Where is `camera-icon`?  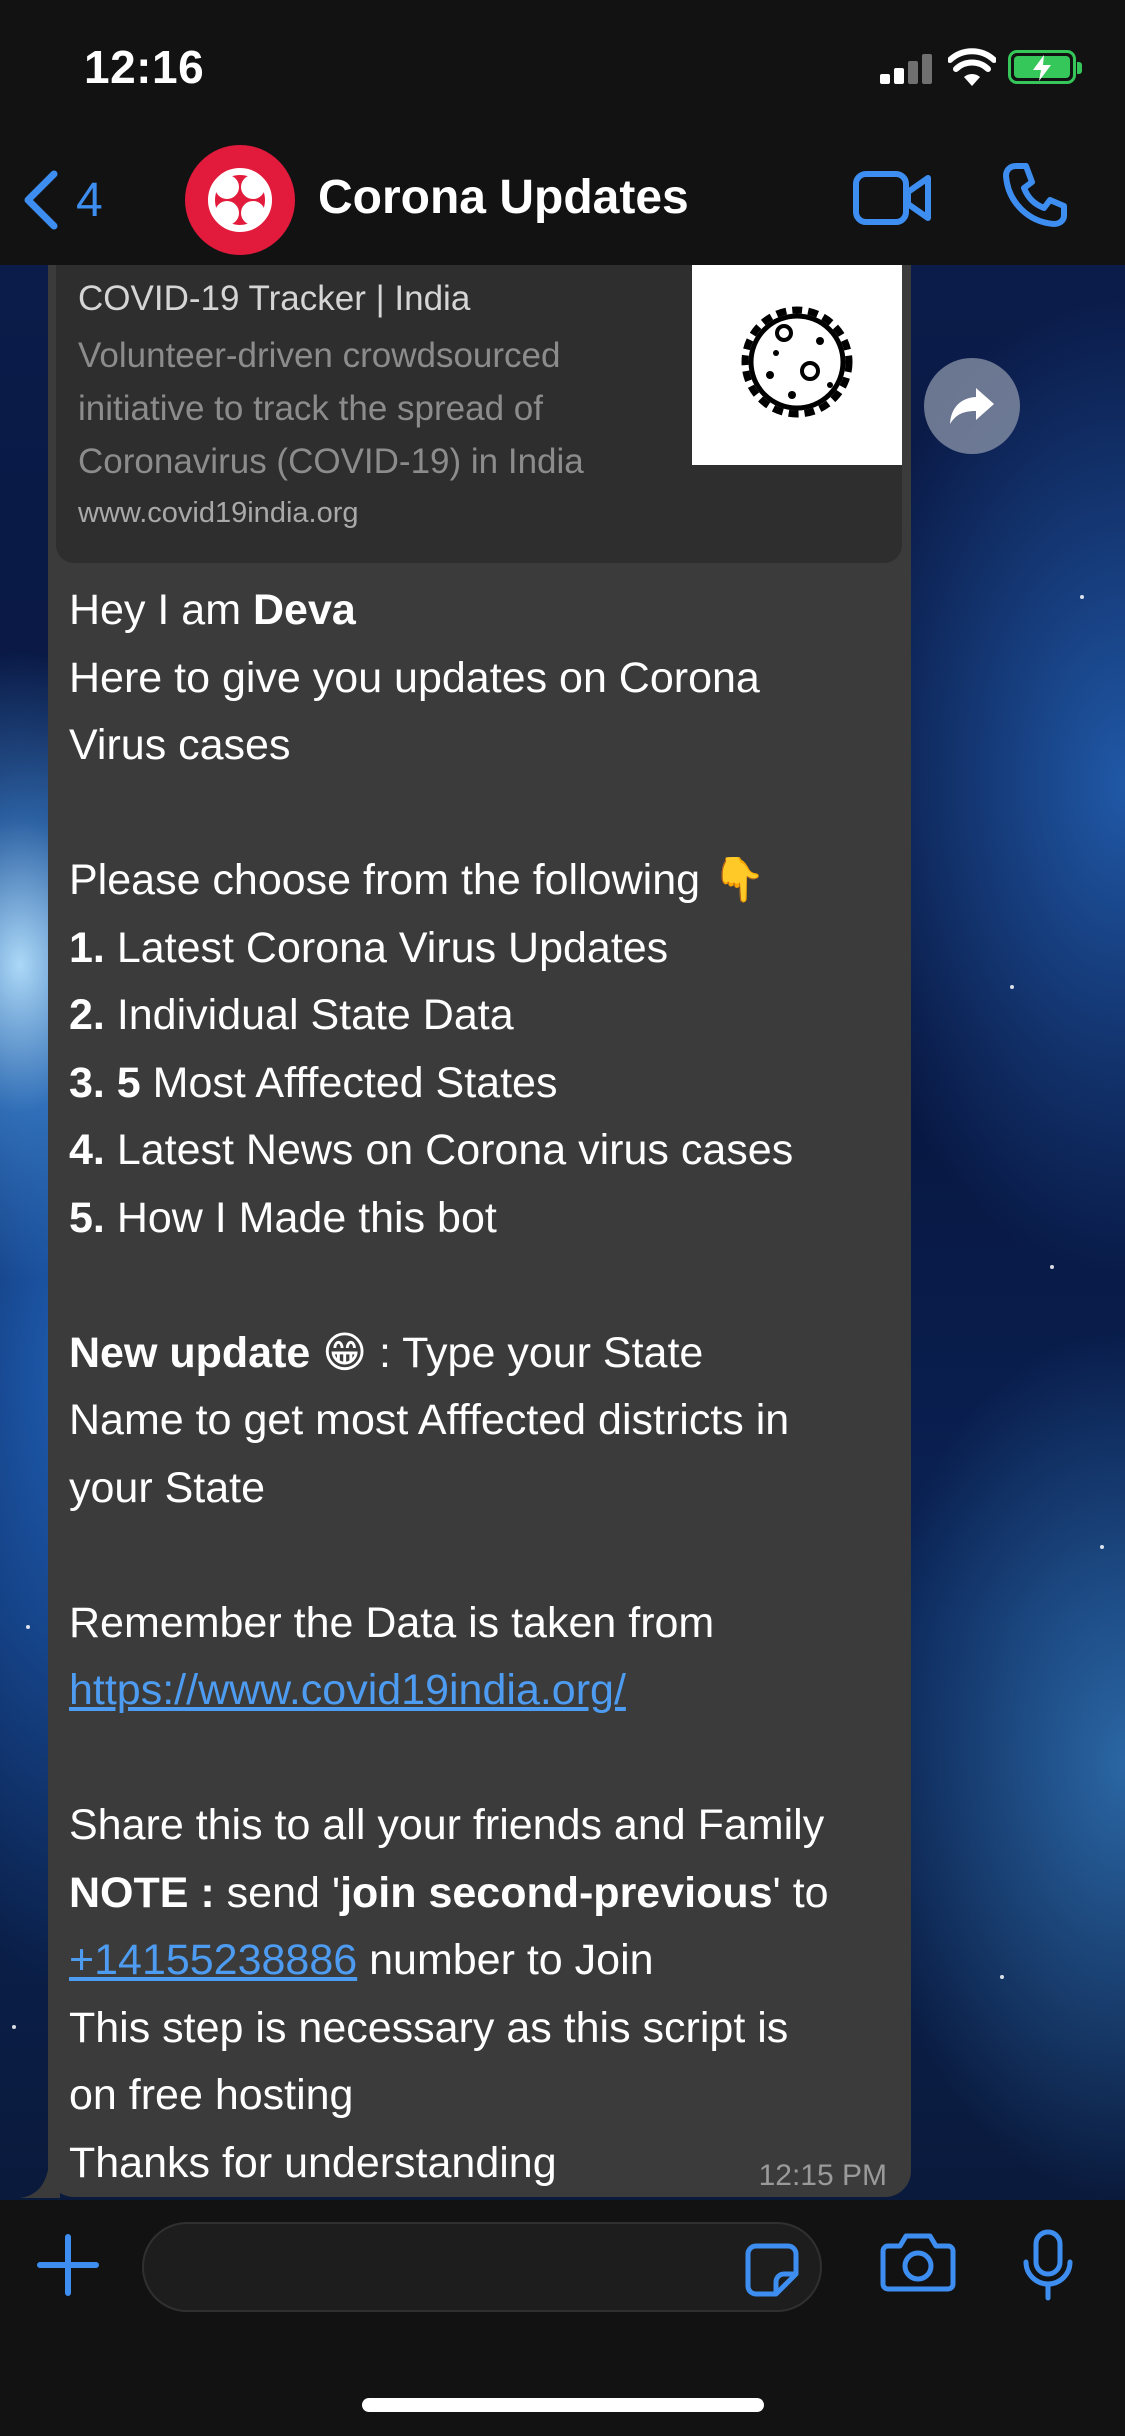
camera-icon is located at coordinates (918, 2262).